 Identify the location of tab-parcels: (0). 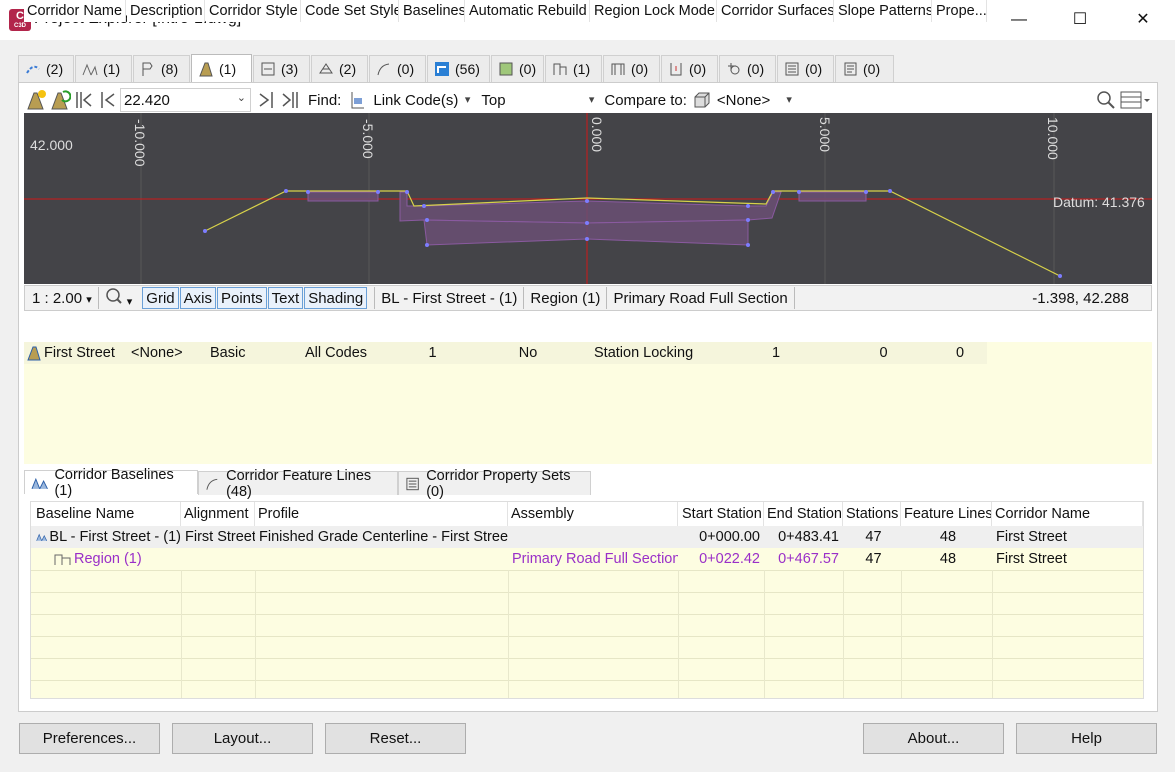
(517, 68).